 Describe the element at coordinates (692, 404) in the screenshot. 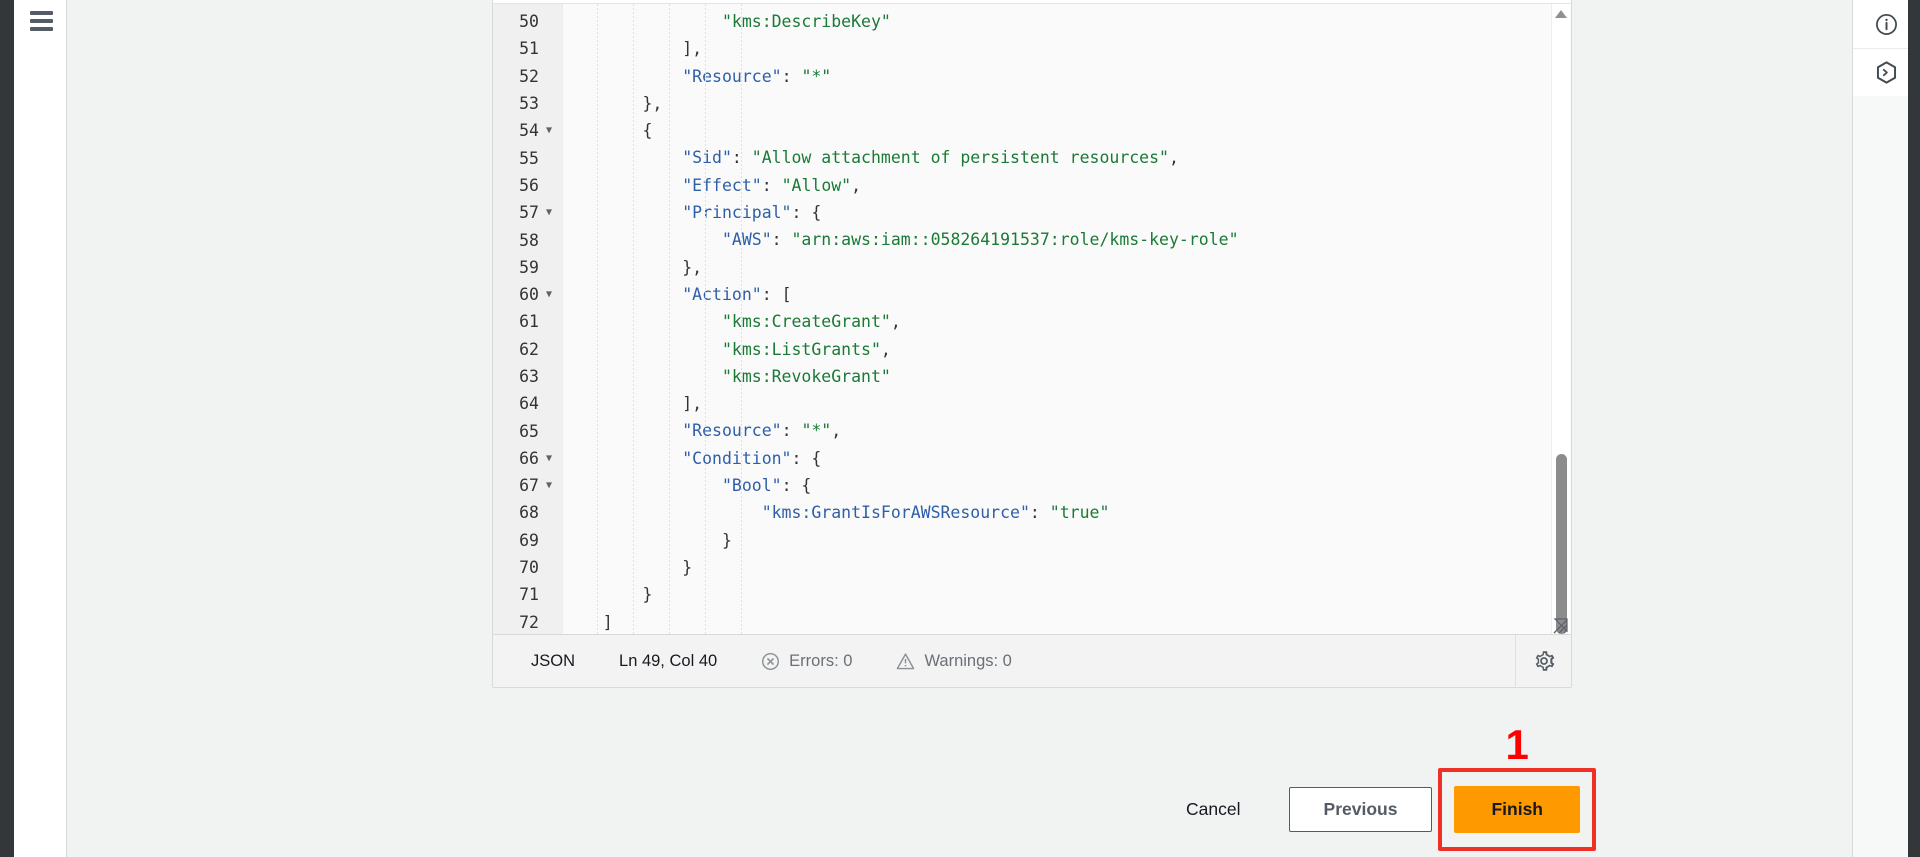

I see `code-token-punct: ],` at that location.